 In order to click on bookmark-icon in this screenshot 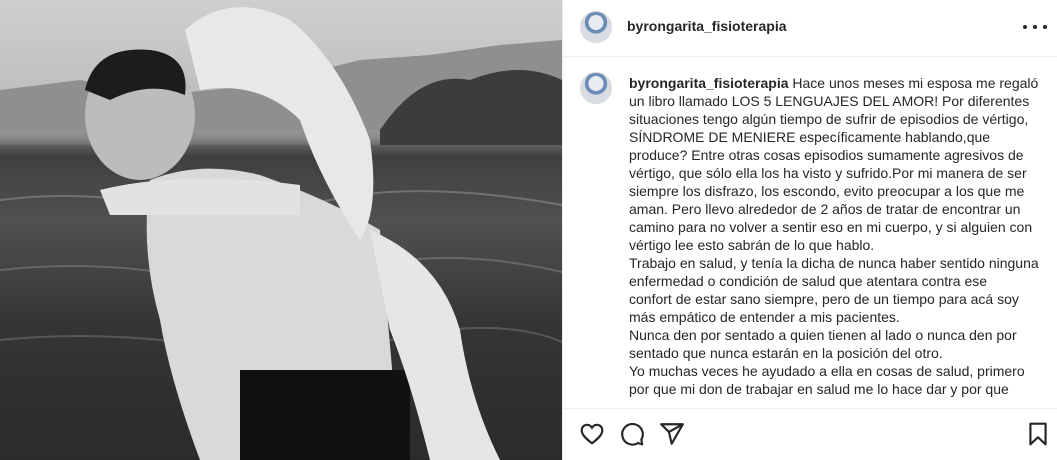, I will do `click(1038, 434)`.